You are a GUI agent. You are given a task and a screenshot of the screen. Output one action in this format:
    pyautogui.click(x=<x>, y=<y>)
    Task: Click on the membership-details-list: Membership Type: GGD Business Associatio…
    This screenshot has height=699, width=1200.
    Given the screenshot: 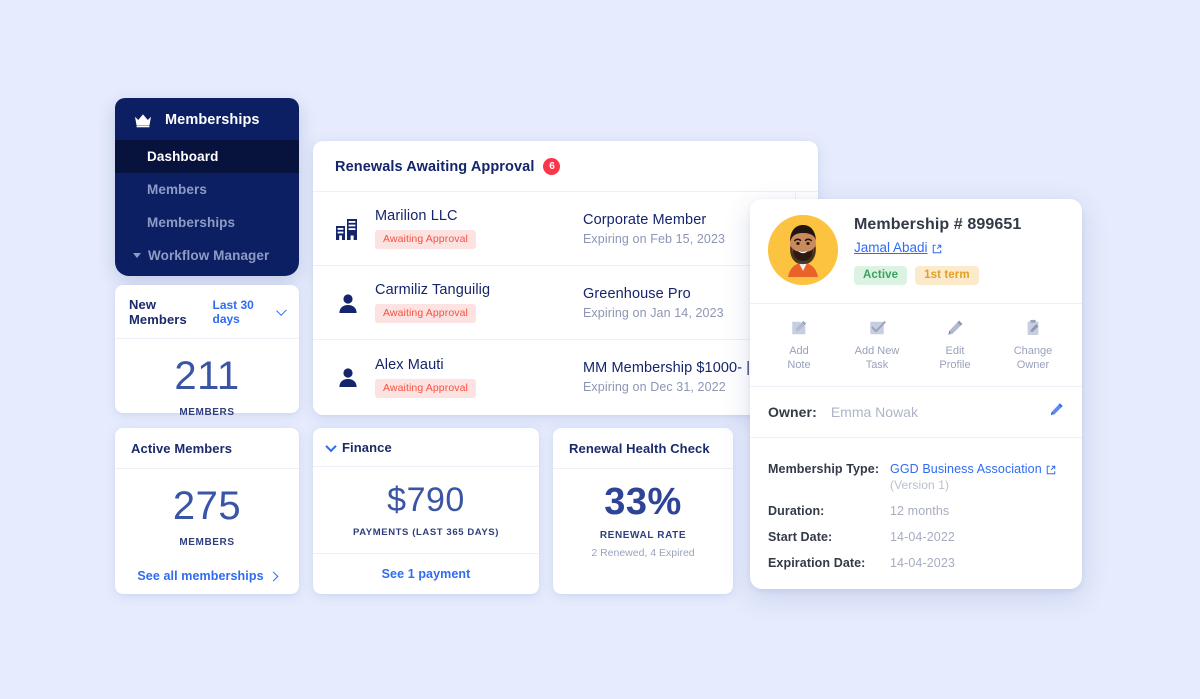 What is the action you would take?
    pyautogui.click(x=916, y=514)
    